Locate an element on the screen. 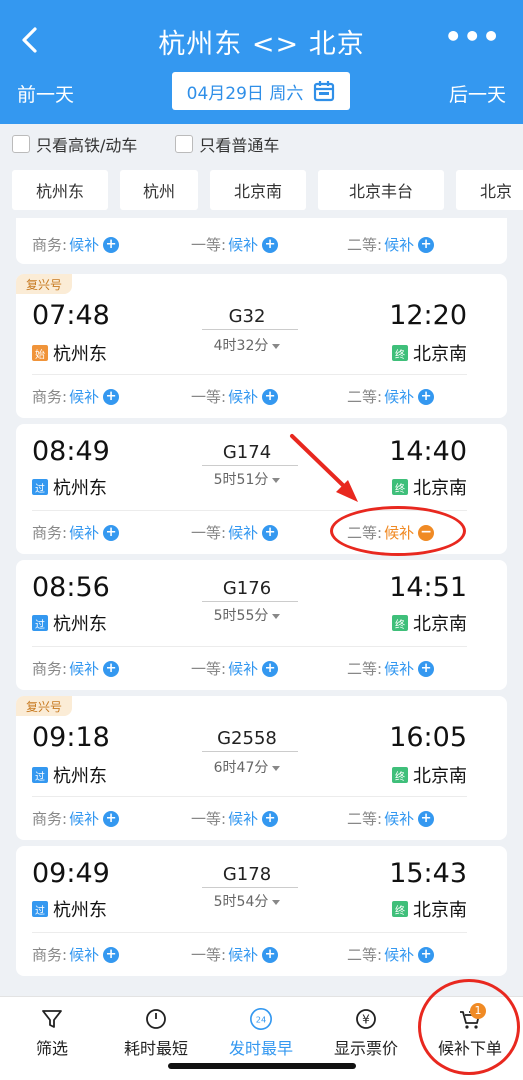  station-chip: 杭州 is located at coordinates (159, 190).